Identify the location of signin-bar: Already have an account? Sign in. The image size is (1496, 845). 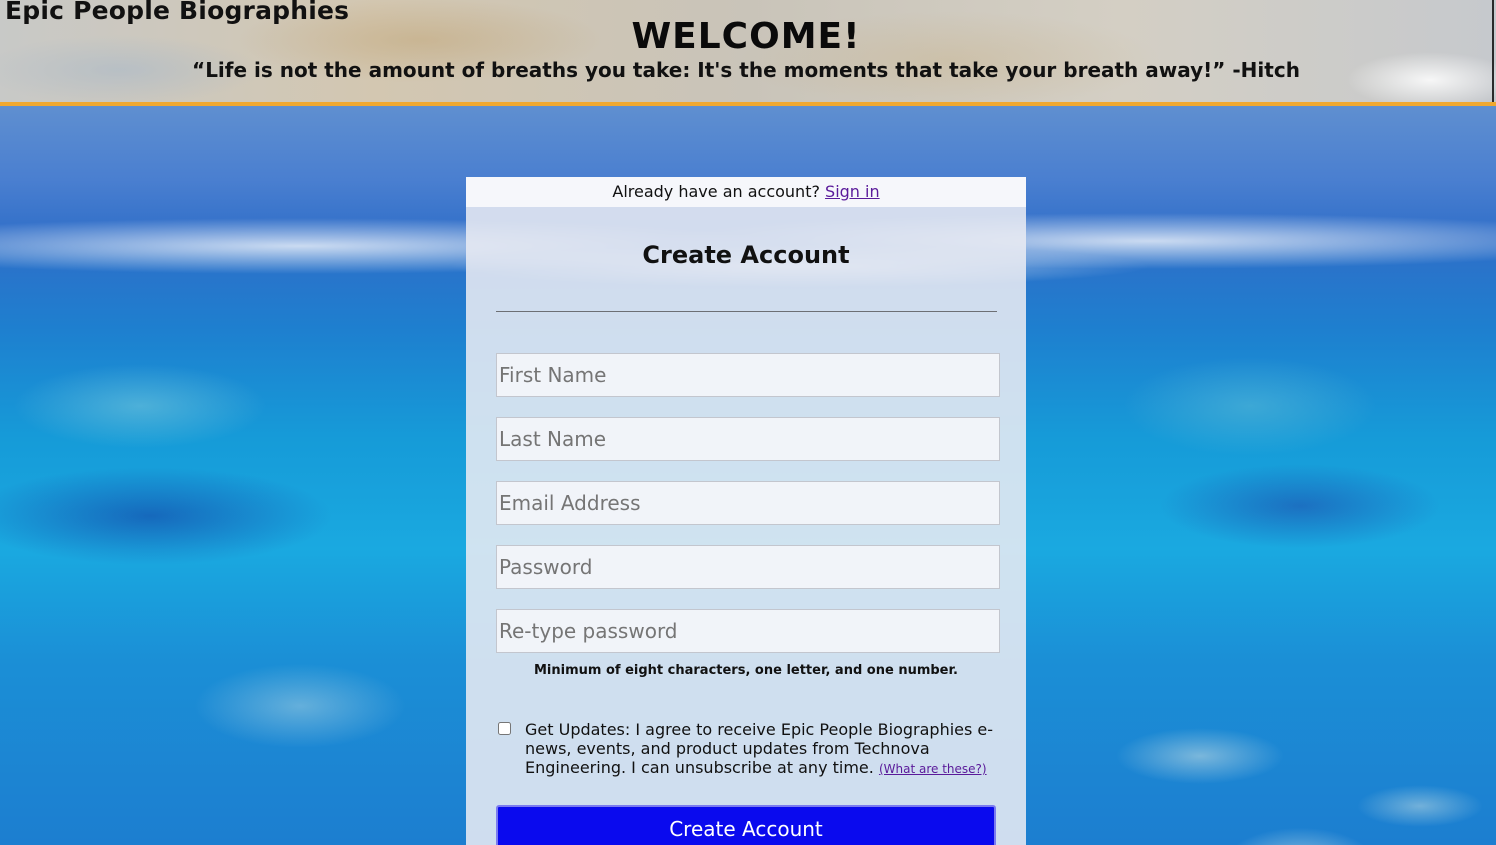
(746, 192).